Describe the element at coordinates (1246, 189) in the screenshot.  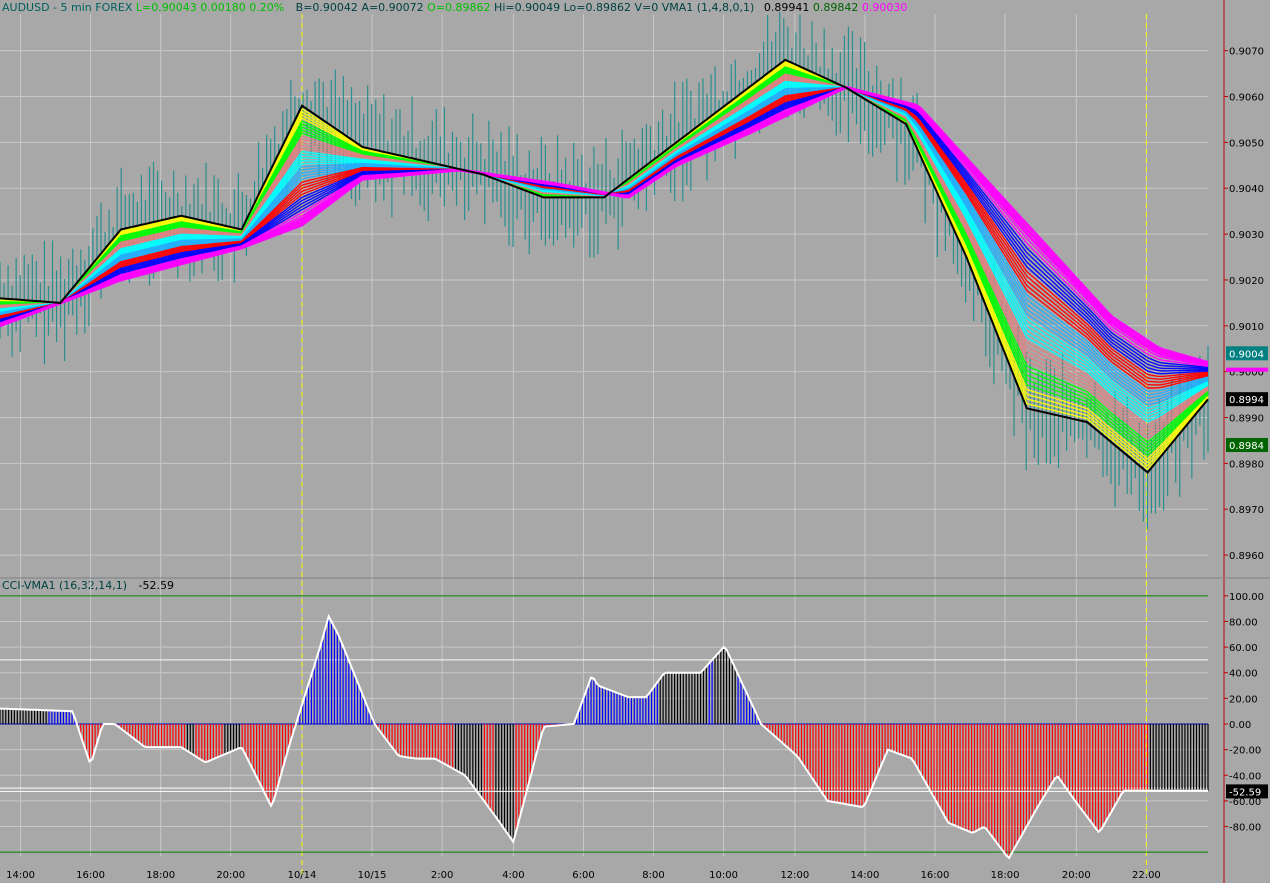
I see `price-tick-label: 0.9040` at that location.